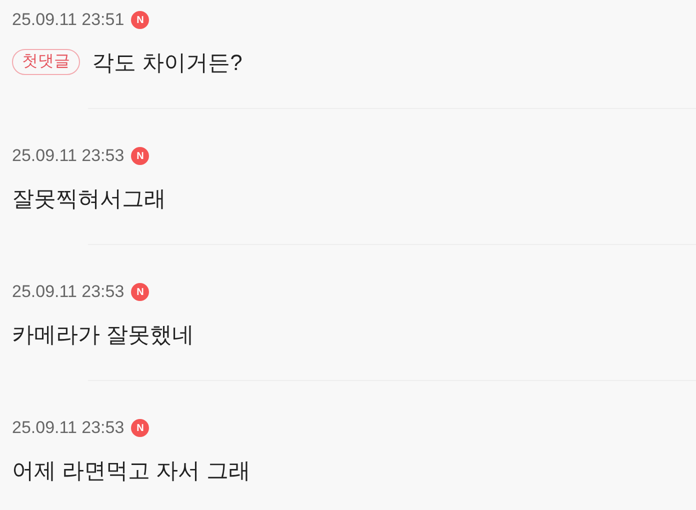 The image size is (696, 510). I want to click on comment-text: 각도 차이거든?, so click(167, 62).